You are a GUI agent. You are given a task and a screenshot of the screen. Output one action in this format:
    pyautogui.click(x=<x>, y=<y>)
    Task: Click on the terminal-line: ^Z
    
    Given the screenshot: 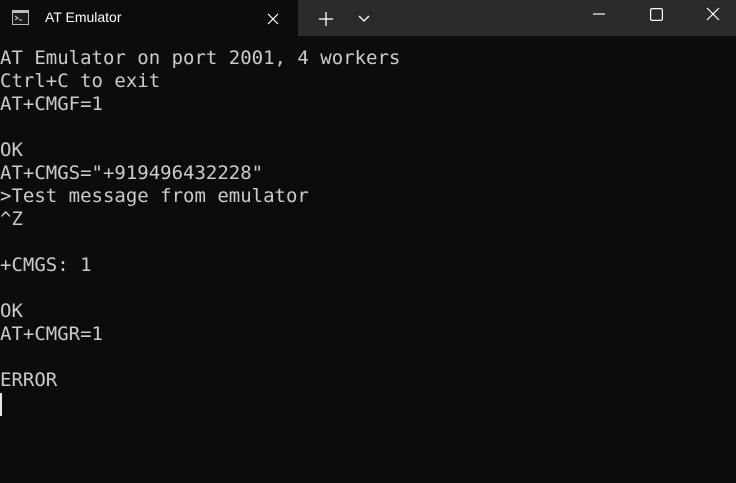 What is the action you would take?
    pyautogui.click(x=11, y=219)
    